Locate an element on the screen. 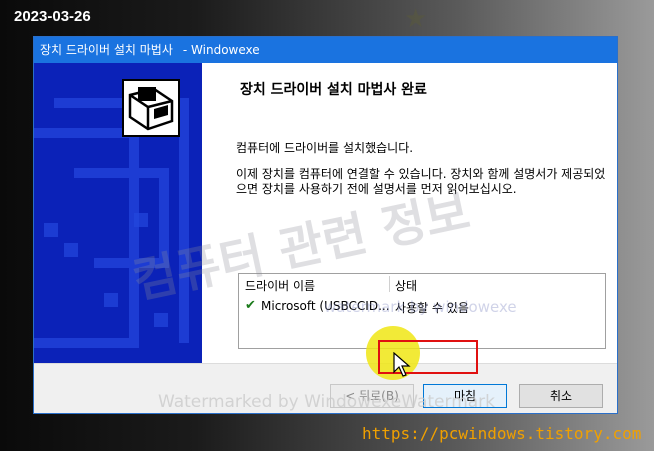  cancel-button: 취소 is located at coordinates (561, 396).